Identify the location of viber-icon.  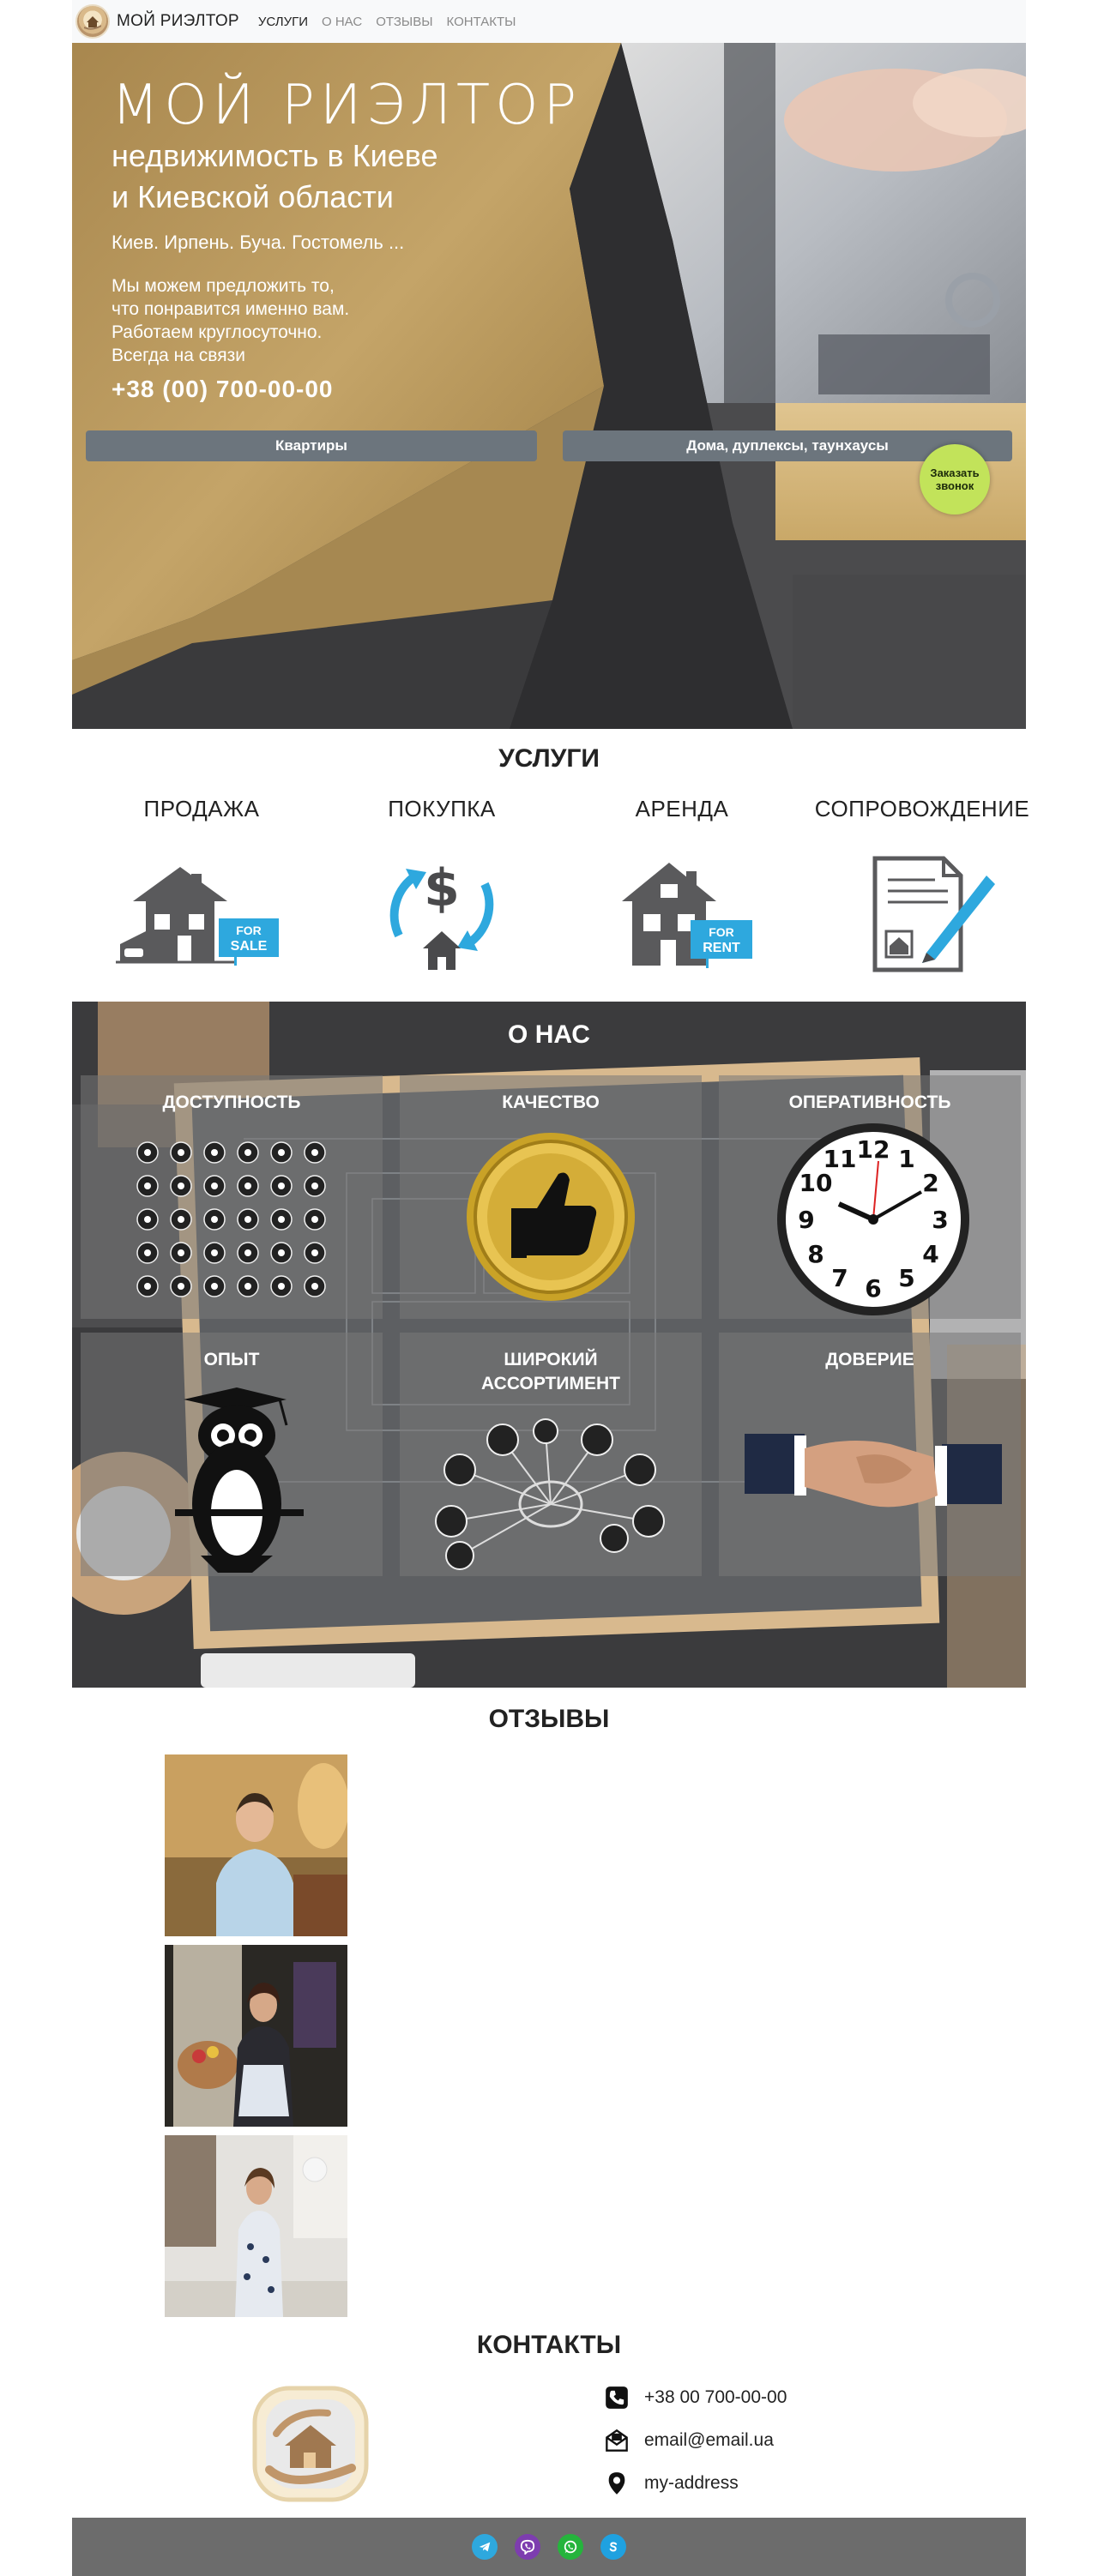
(528, 2547).